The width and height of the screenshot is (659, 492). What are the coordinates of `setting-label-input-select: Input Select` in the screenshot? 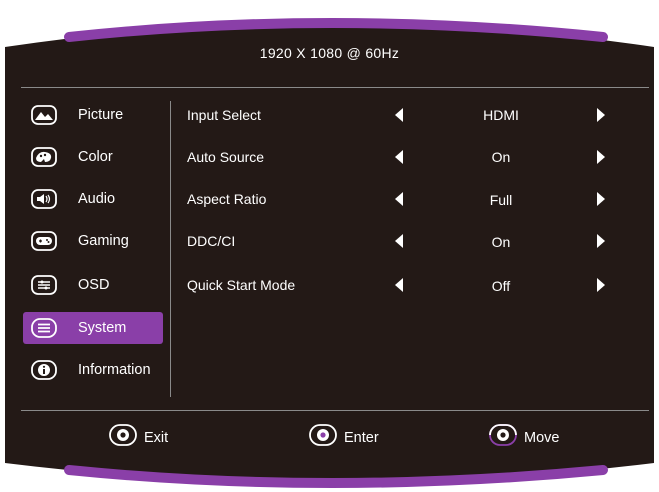 It's located at (224, 115).